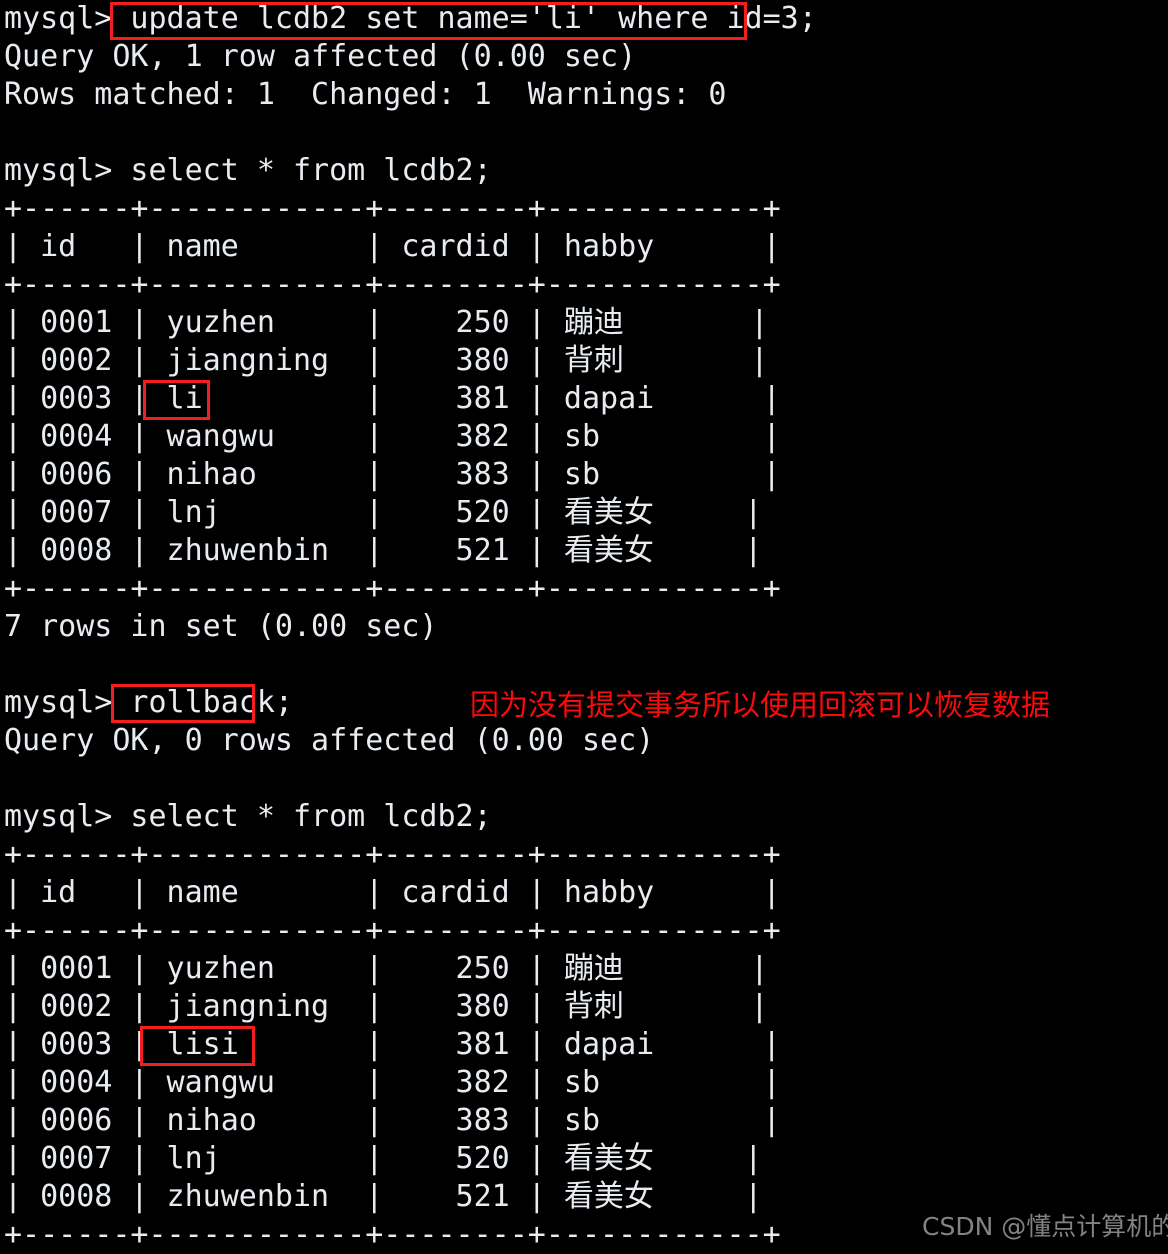  I want to click on table2-row-3: | 0003 | lisi | 381 | dapai |, so click(392, 1044).